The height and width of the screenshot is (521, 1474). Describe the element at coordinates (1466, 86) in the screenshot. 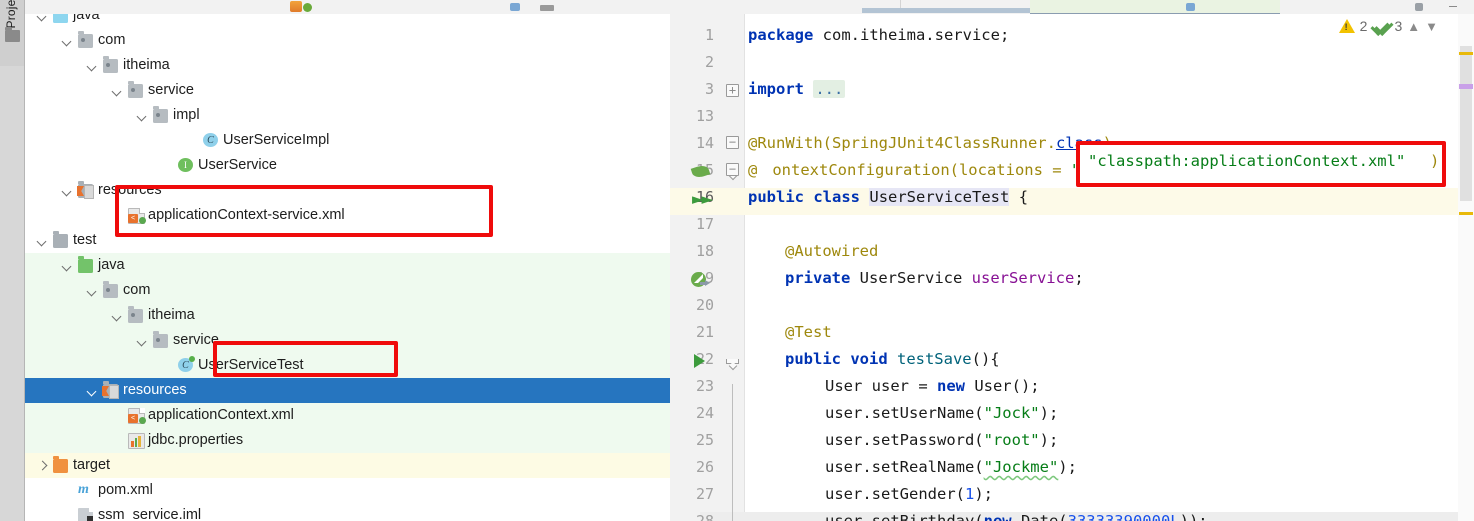

I see `marker-usage` at that location.